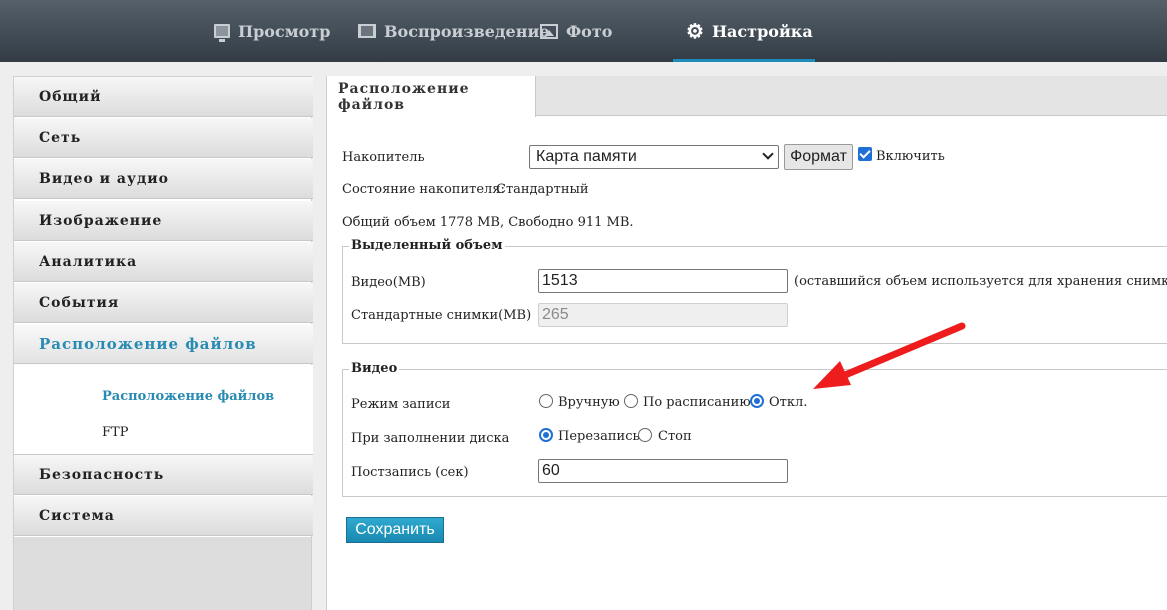 Image resolution: width=1167 pixels, height=610 pixels. I want to click on record-mode-off-label: Откл., so click(788, 402).